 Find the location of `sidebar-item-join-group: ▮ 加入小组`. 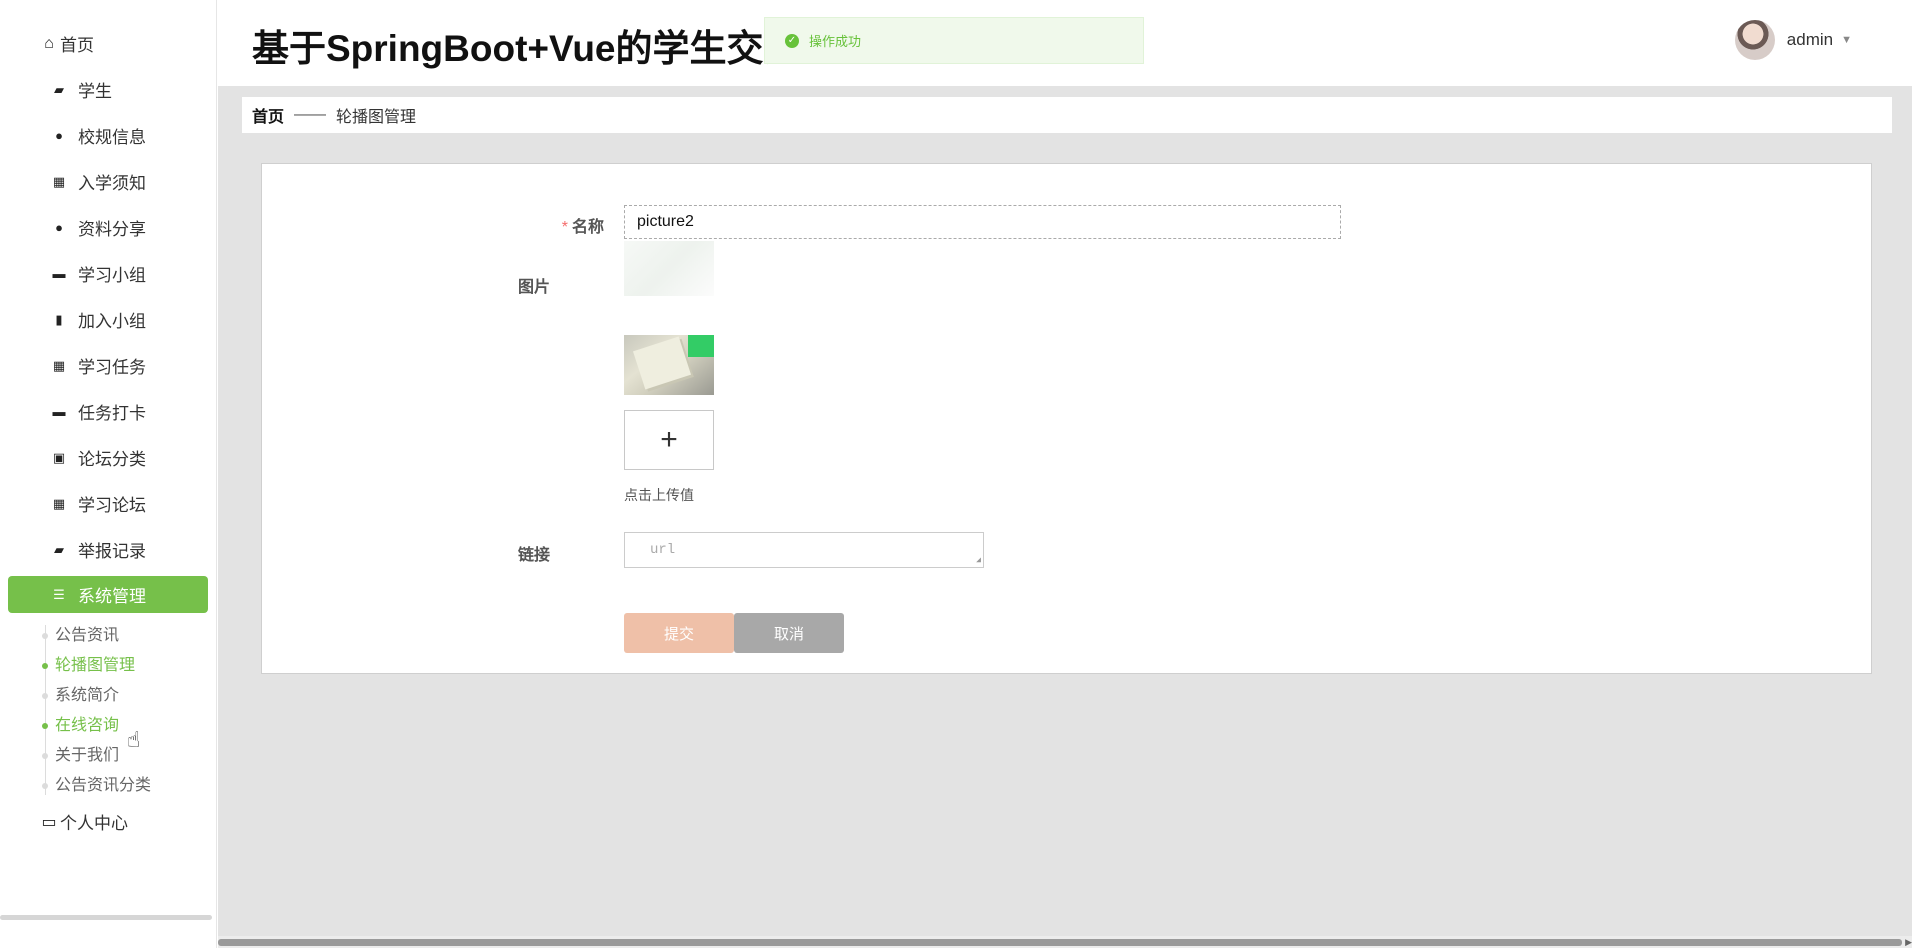

sidebar-item-join-group: ▮ 加入小组 is located at coordinates (108, 319).